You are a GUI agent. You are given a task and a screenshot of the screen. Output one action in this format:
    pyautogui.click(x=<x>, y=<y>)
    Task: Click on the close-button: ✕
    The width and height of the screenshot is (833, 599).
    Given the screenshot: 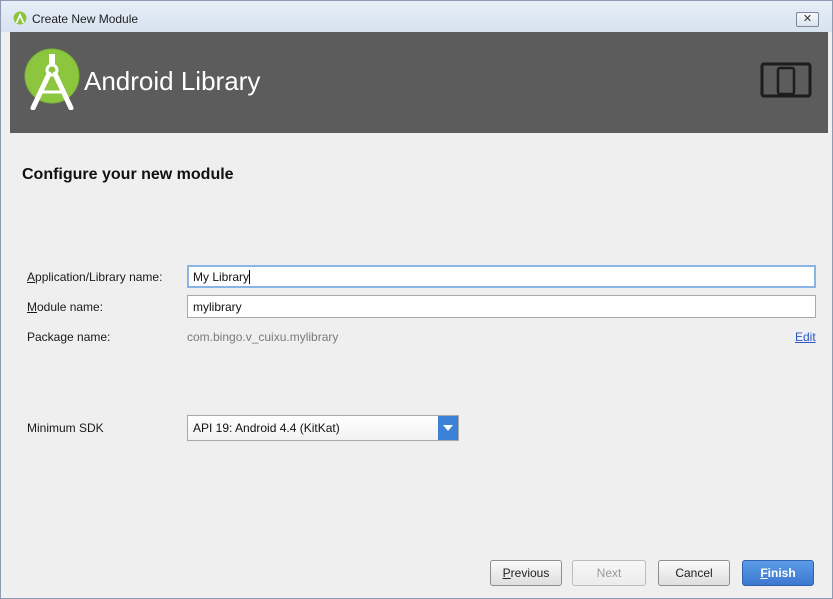 What is the action you would take?
    pyautogui.click(x=807, y=19)
    